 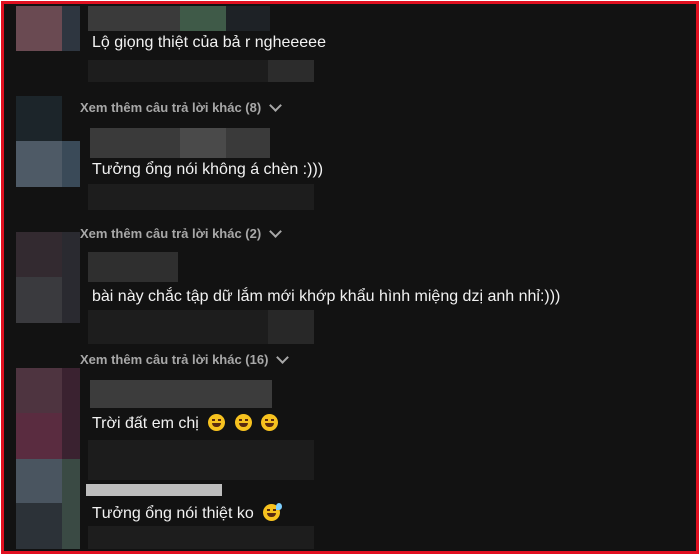 What do you see at coordinates (279, 506) in the screenshot?
I see `sweat-drop-icon` at bounding box center [279, 506].